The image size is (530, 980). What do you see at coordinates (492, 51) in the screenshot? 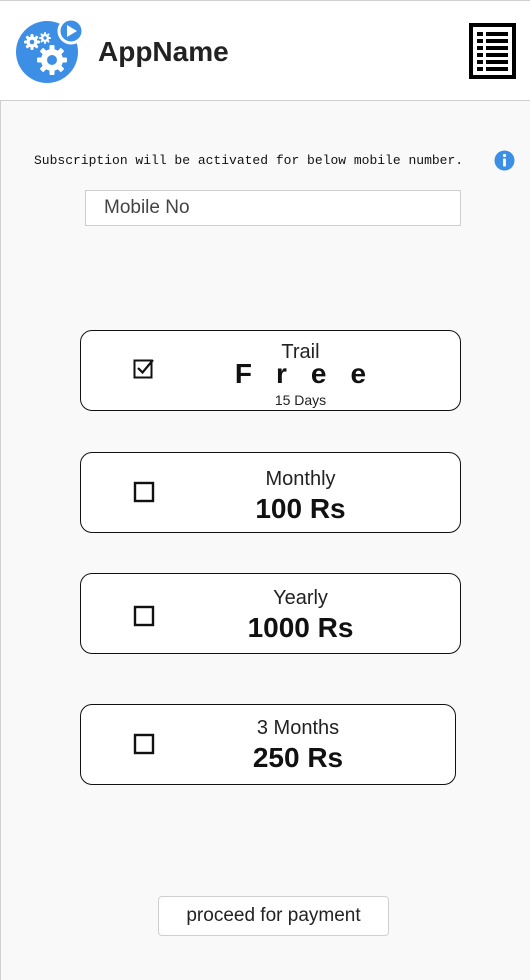
I see `list-menu-icon` at bounding box center [492, 51].